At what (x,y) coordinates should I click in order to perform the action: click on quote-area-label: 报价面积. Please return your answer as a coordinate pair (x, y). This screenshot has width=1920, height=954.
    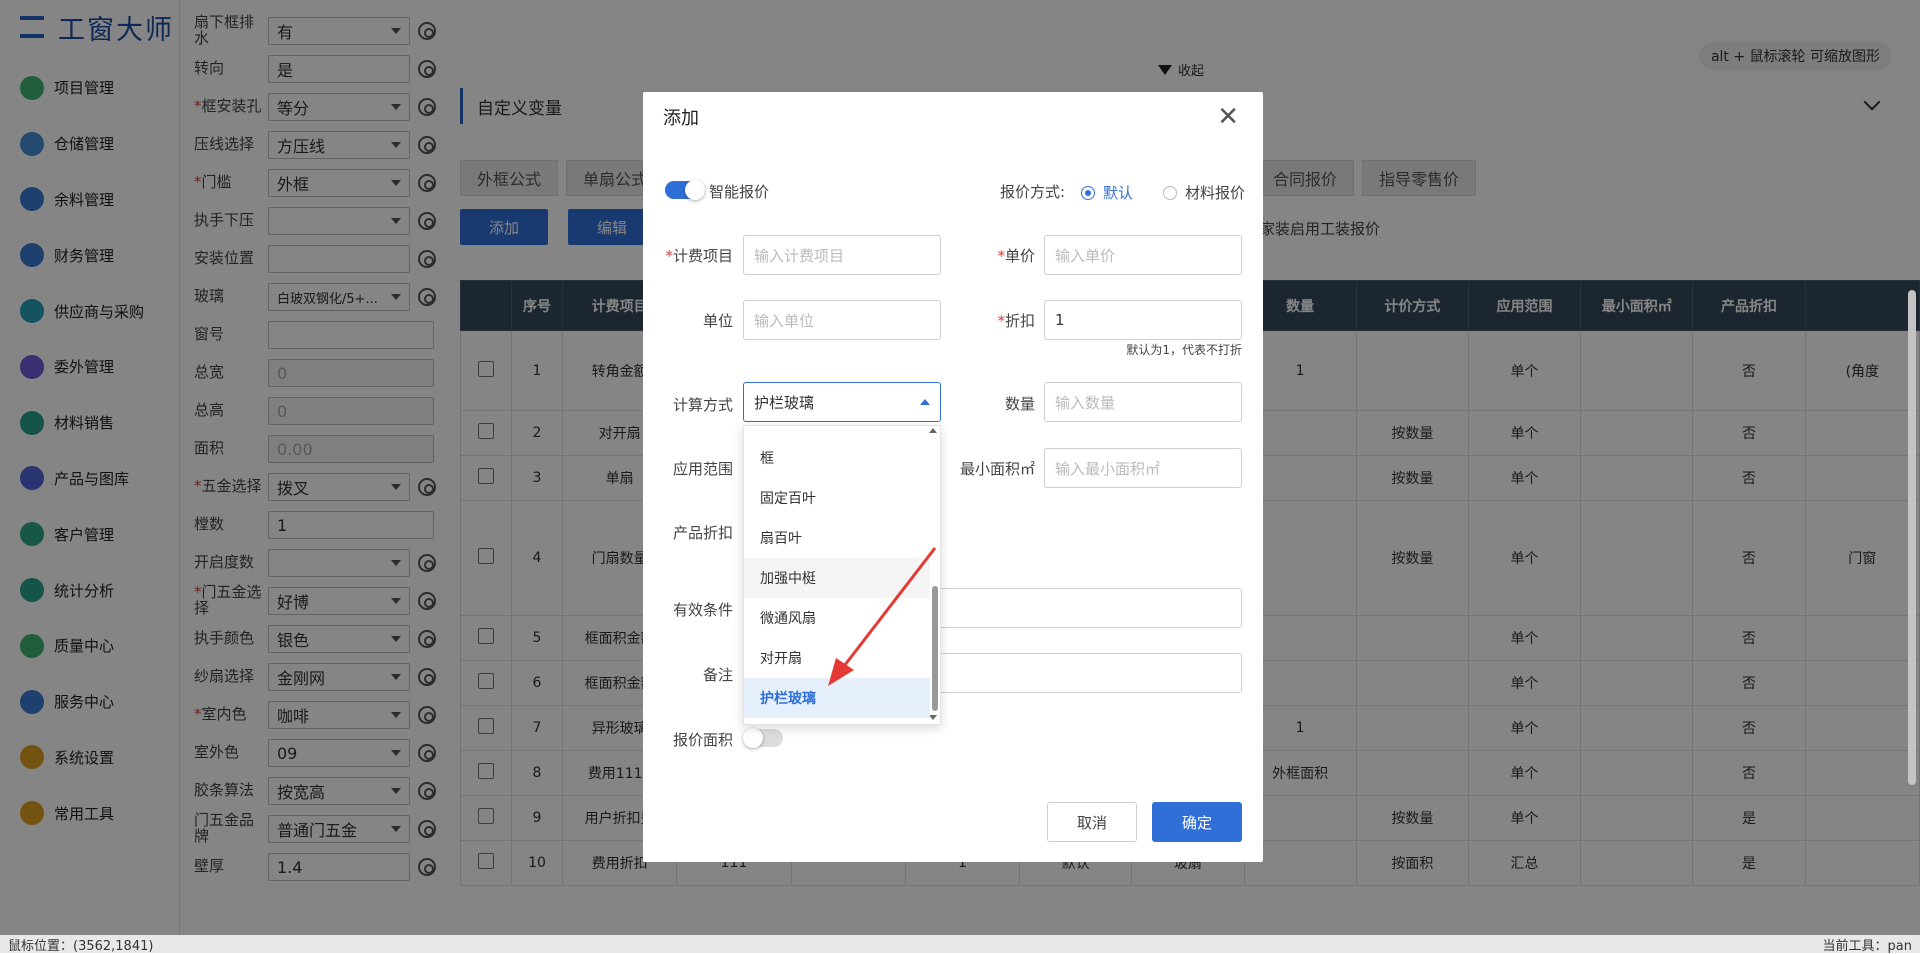
    Looking at the image, I should click on (702, 740).